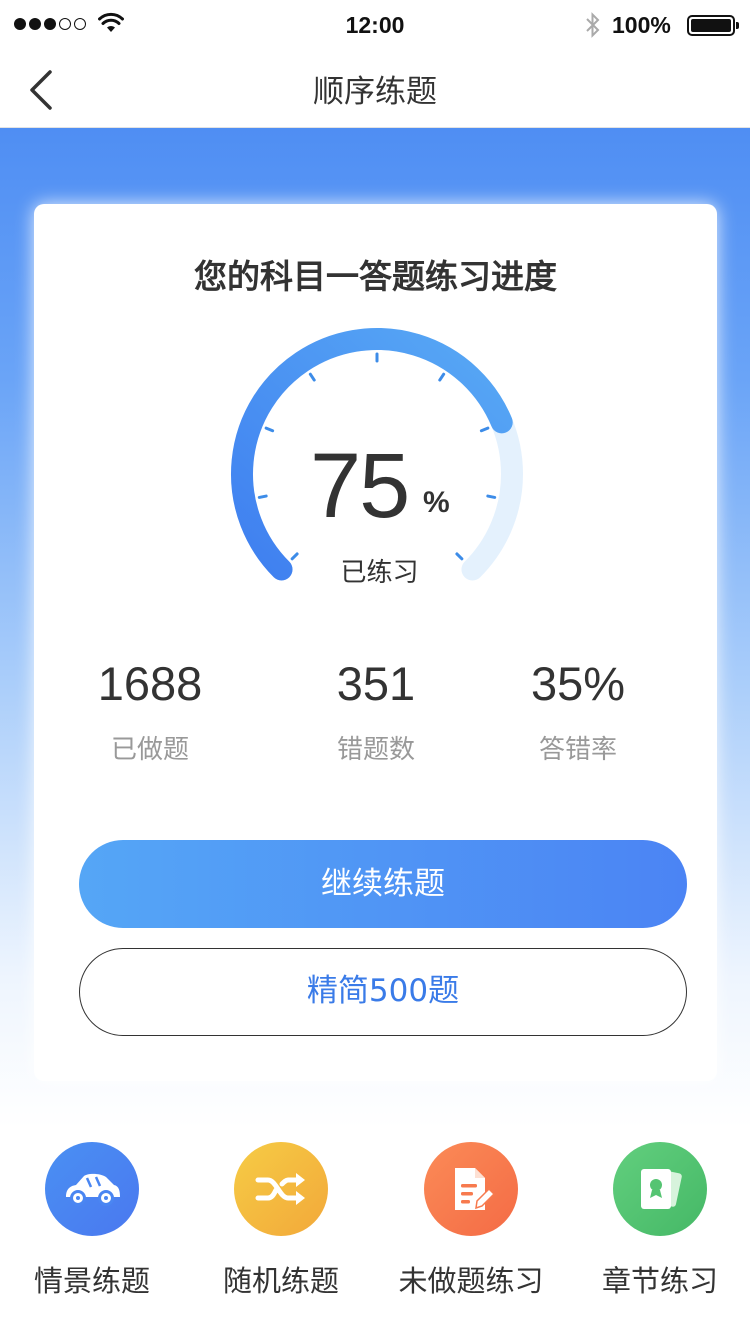 The width and height of the screenshot is (750, 1334). Describe the element at coordinates (471, 1281) in the screenshot. I see `shortcut-label: 未做题练习` at that location.